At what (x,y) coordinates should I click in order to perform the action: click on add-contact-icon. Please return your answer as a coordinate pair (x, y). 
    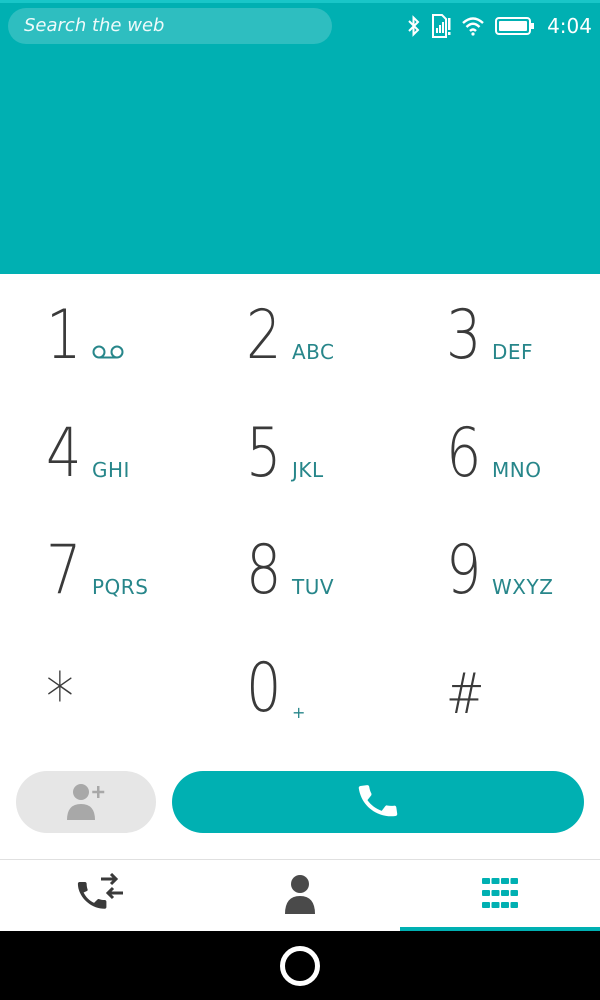
    Looking at the image, I should click on (86, 802).